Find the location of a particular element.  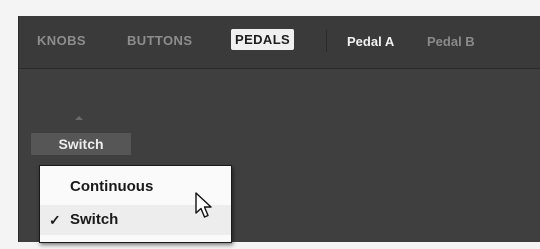

mouse-pointer-icon is located at coordinates (203, 205).